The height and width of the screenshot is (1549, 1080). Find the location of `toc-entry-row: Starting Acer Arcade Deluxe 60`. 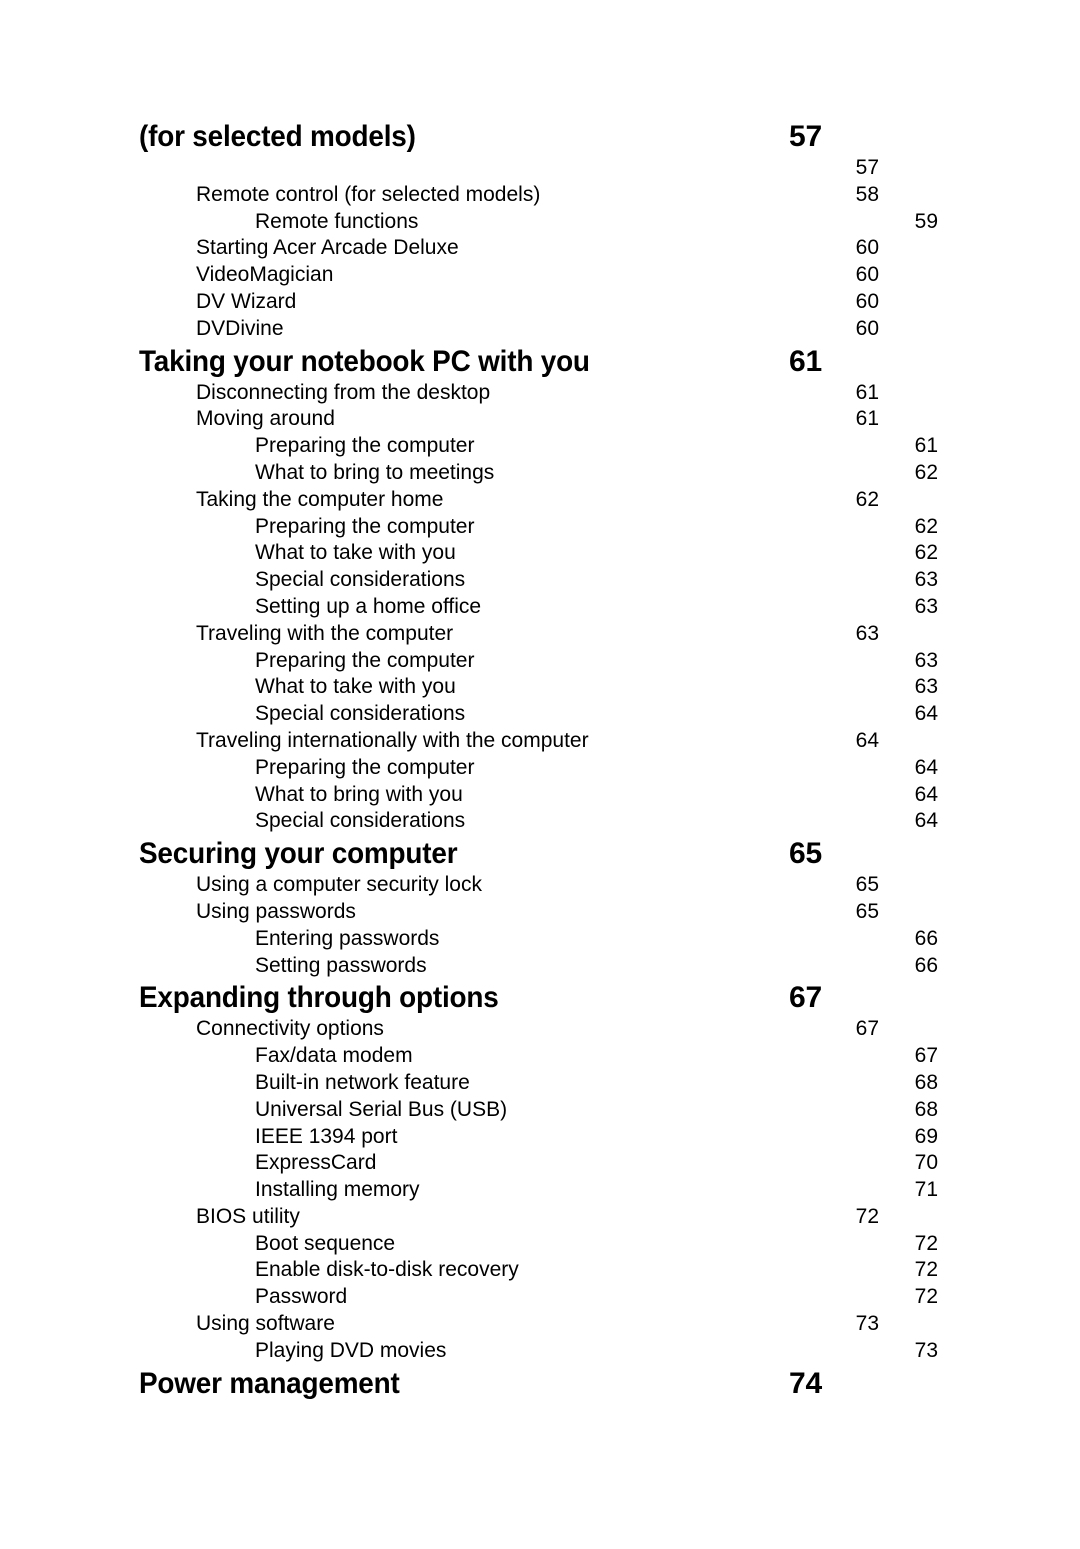

toc-entry-row: Starting Acer Arcade Deluxe 60 is located at coordinates (509, 248).